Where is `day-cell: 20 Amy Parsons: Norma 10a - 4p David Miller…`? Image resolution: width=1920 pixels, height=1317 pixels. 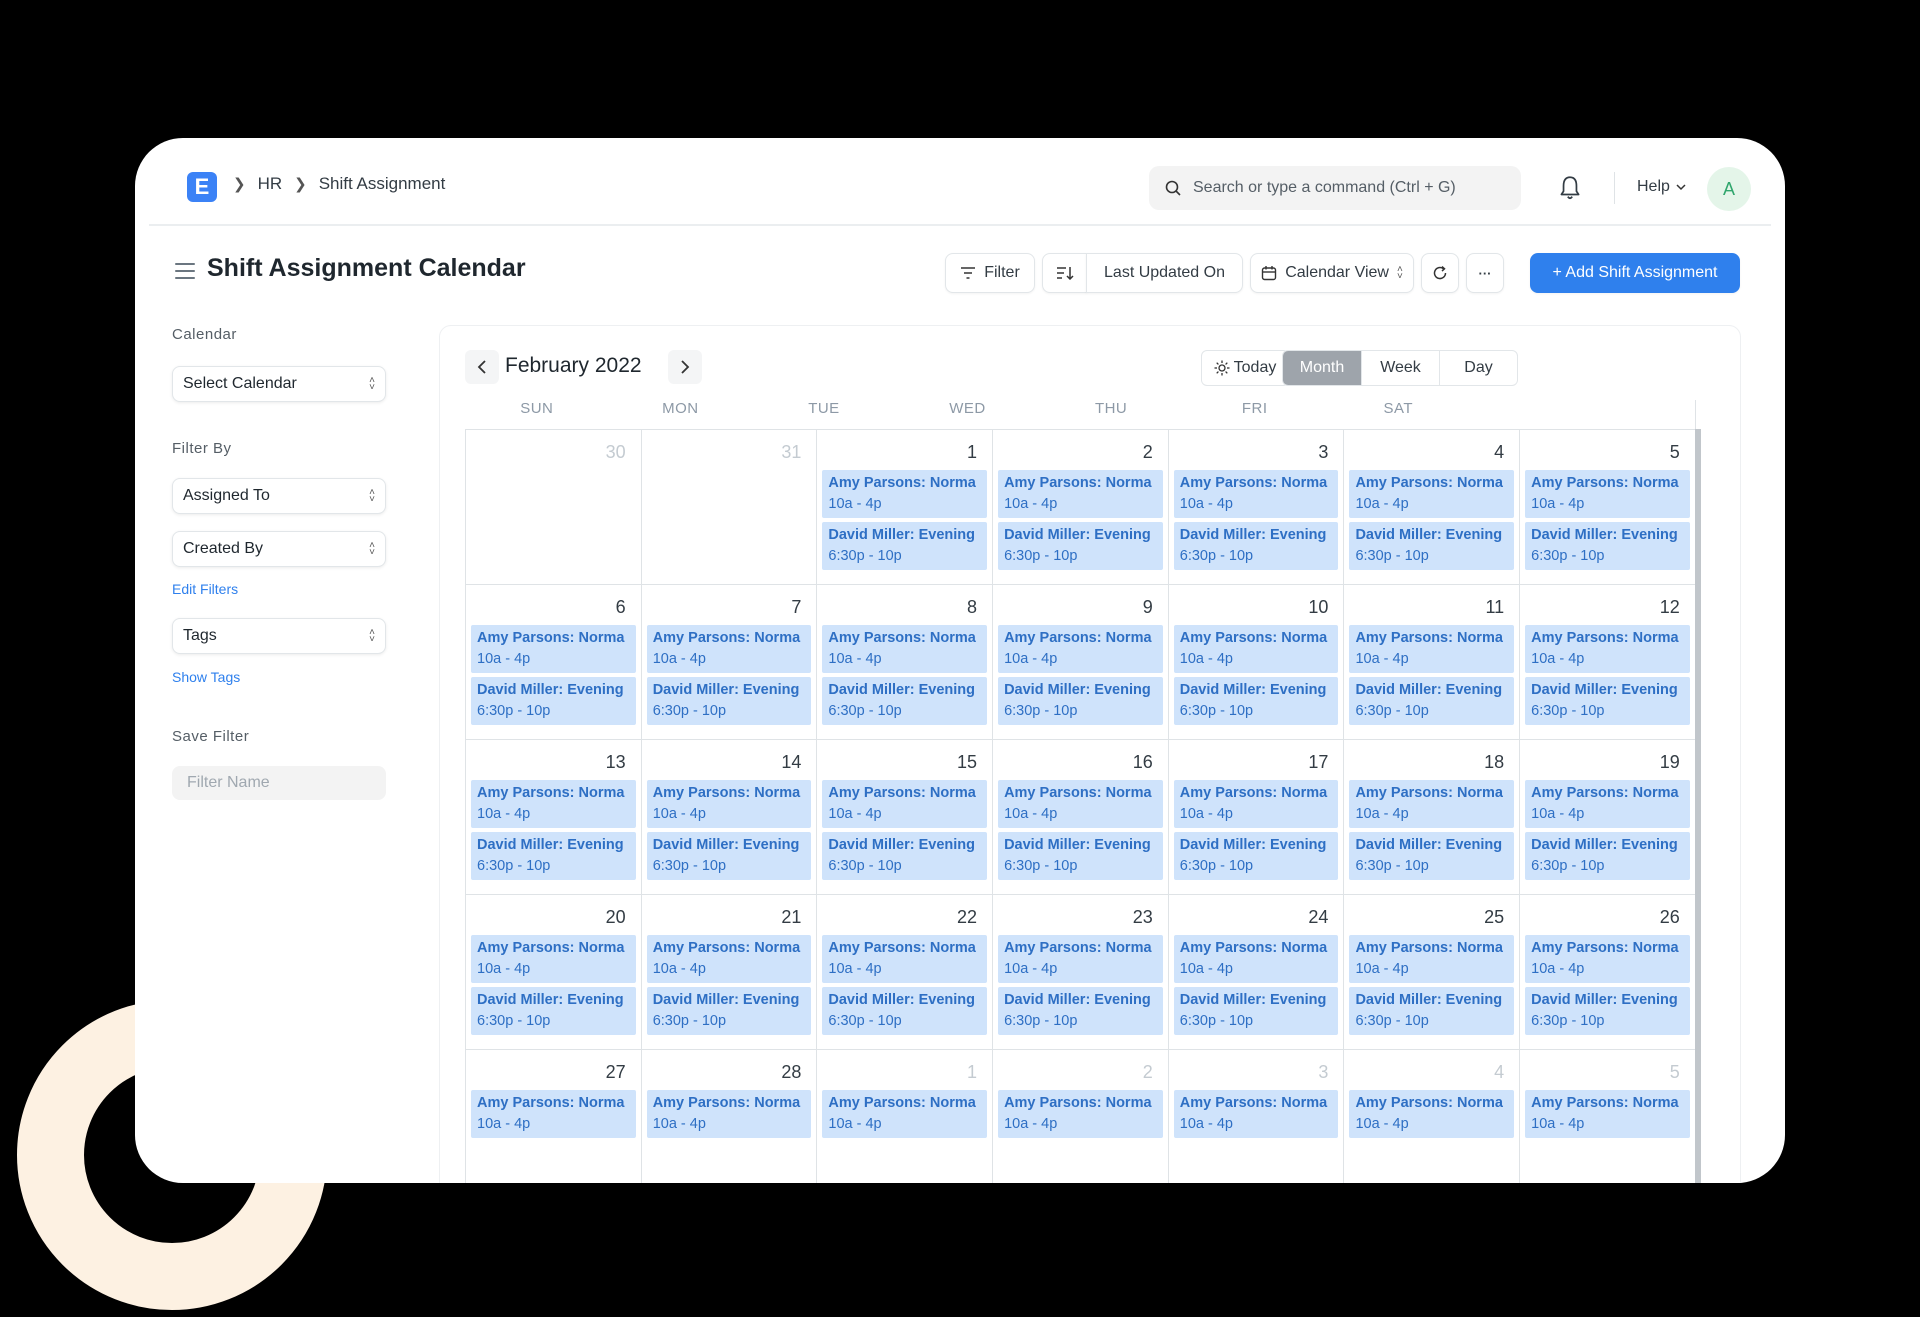
day-cell: 20 Amy Parsons: Norma 10a - 4p David Miller… is located at coordinates (554, 972).